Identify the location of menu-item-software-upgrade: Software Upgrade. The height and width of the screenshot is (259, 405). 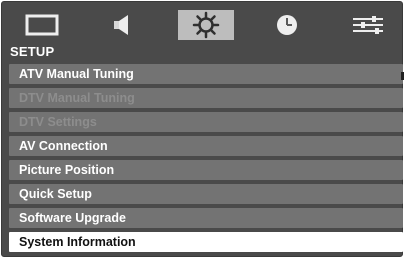
(206, 218).